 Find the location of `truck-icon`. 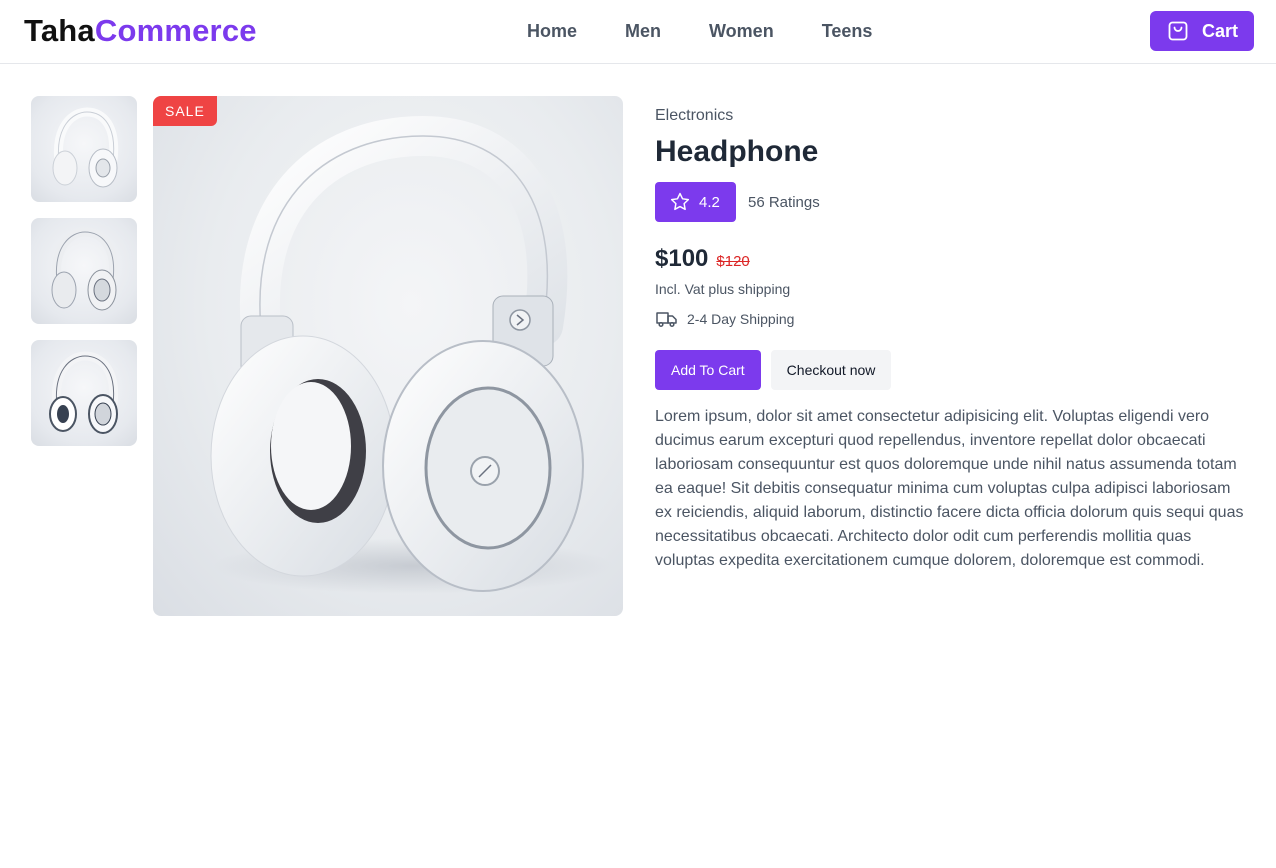

truck-icon is located at coordinates (666, 320).